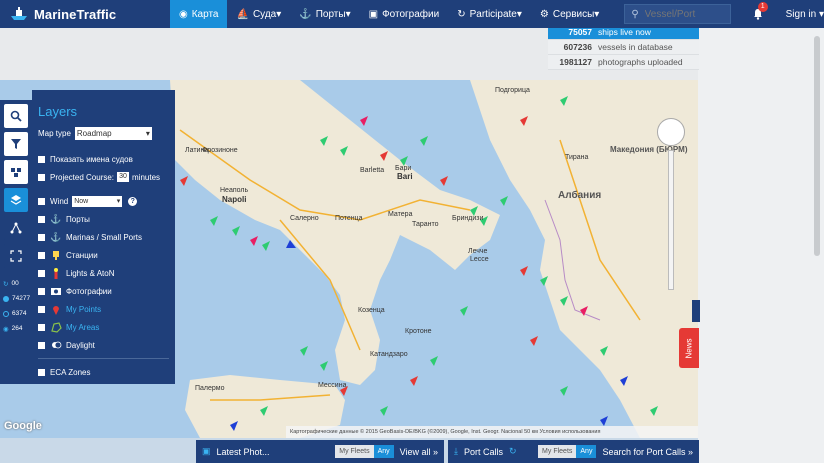 The image size is (824, 463). I want to click on layer-label: Marinas / Small Ports, so click(104, 237).